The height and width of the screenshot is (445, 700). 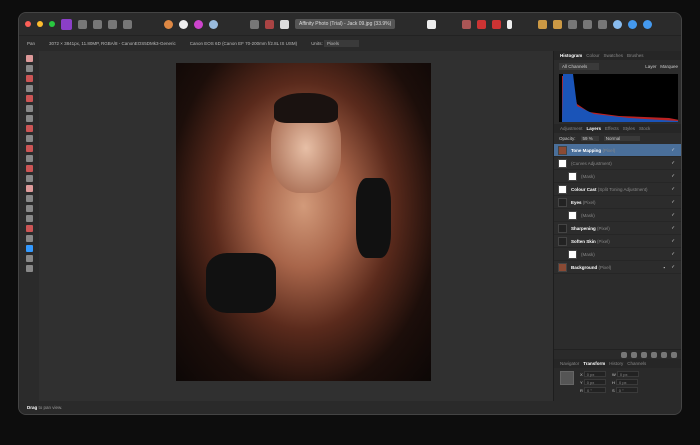 I want to click on tab-colour: Colour, so click(x=592, y=55).